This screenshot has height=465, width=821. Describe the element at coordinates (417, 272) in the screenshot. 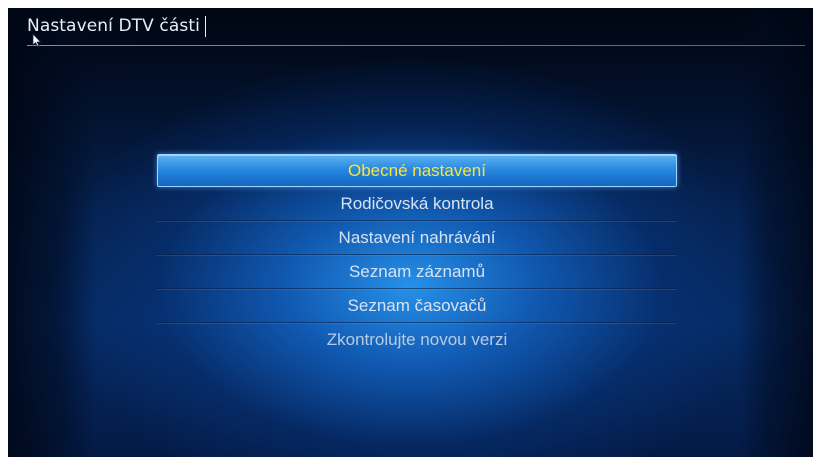

I see `menu-item-recordings-list: Seznam záznamů` at that location.